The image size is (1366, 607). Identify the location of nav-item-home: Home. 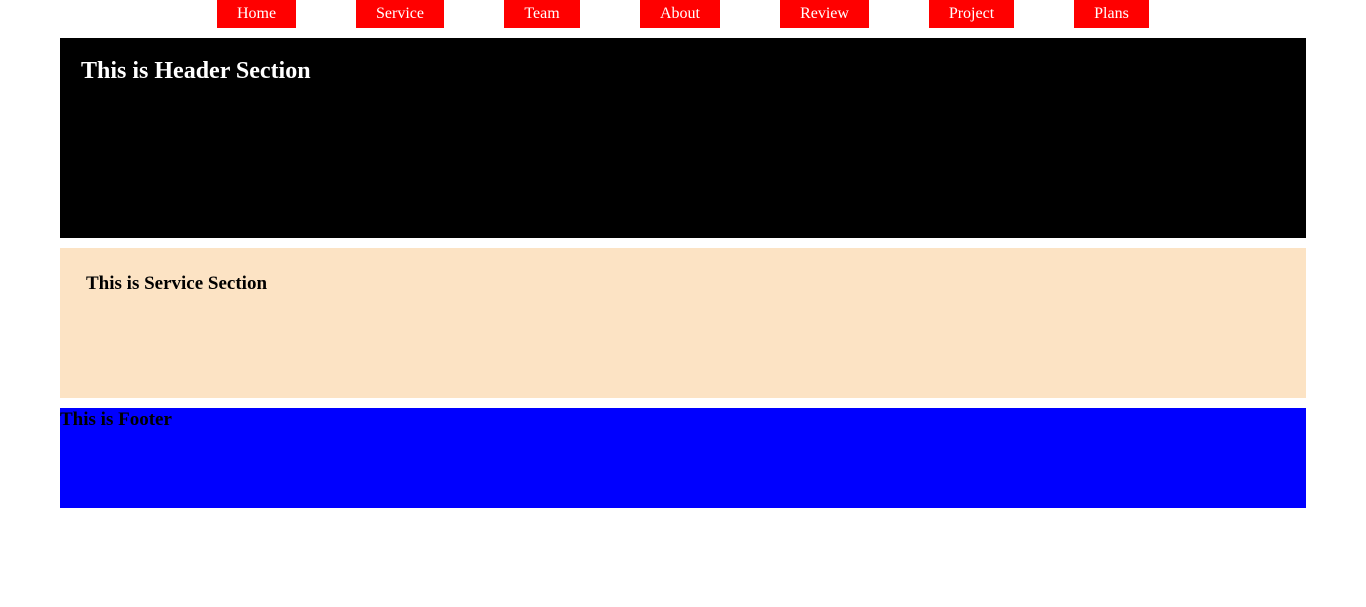
(256, 14).